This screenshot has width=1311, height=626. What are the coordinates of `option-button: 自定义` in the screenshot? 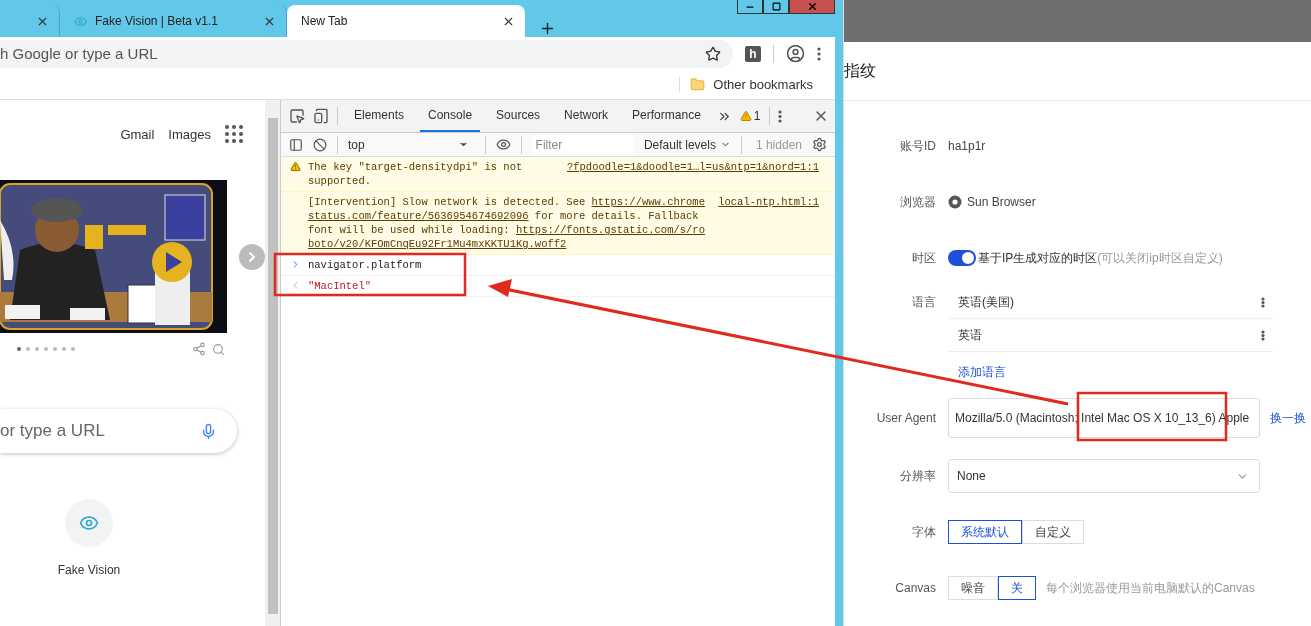 It's located at (1053, 532).